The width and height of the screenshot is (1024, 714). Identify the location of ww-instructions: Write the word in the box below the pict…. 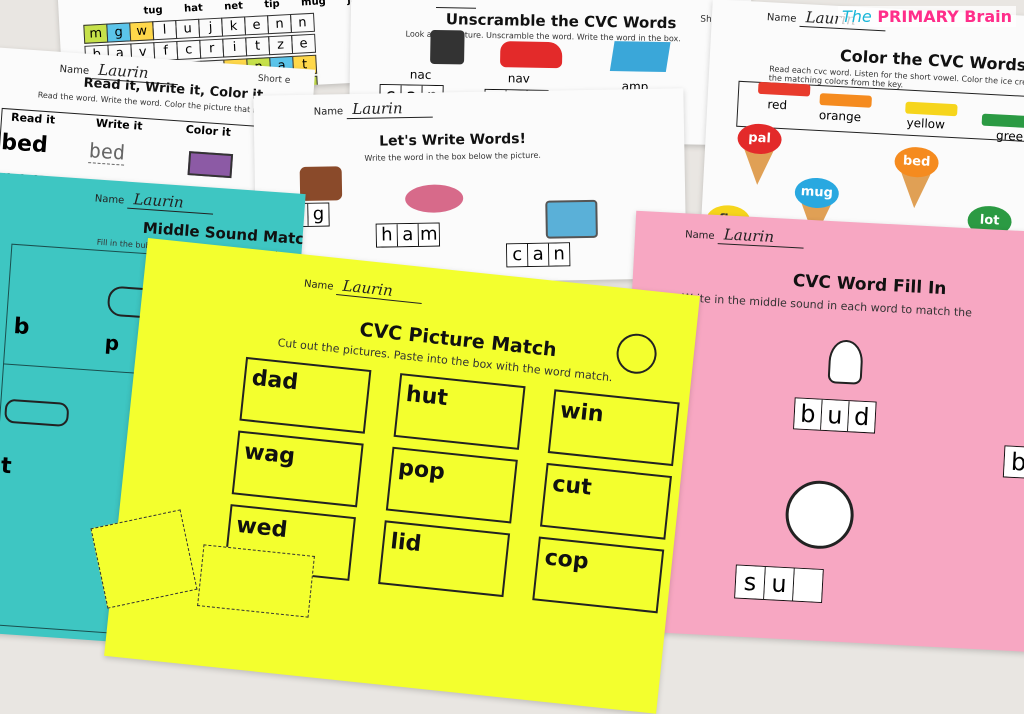
(452, 156).